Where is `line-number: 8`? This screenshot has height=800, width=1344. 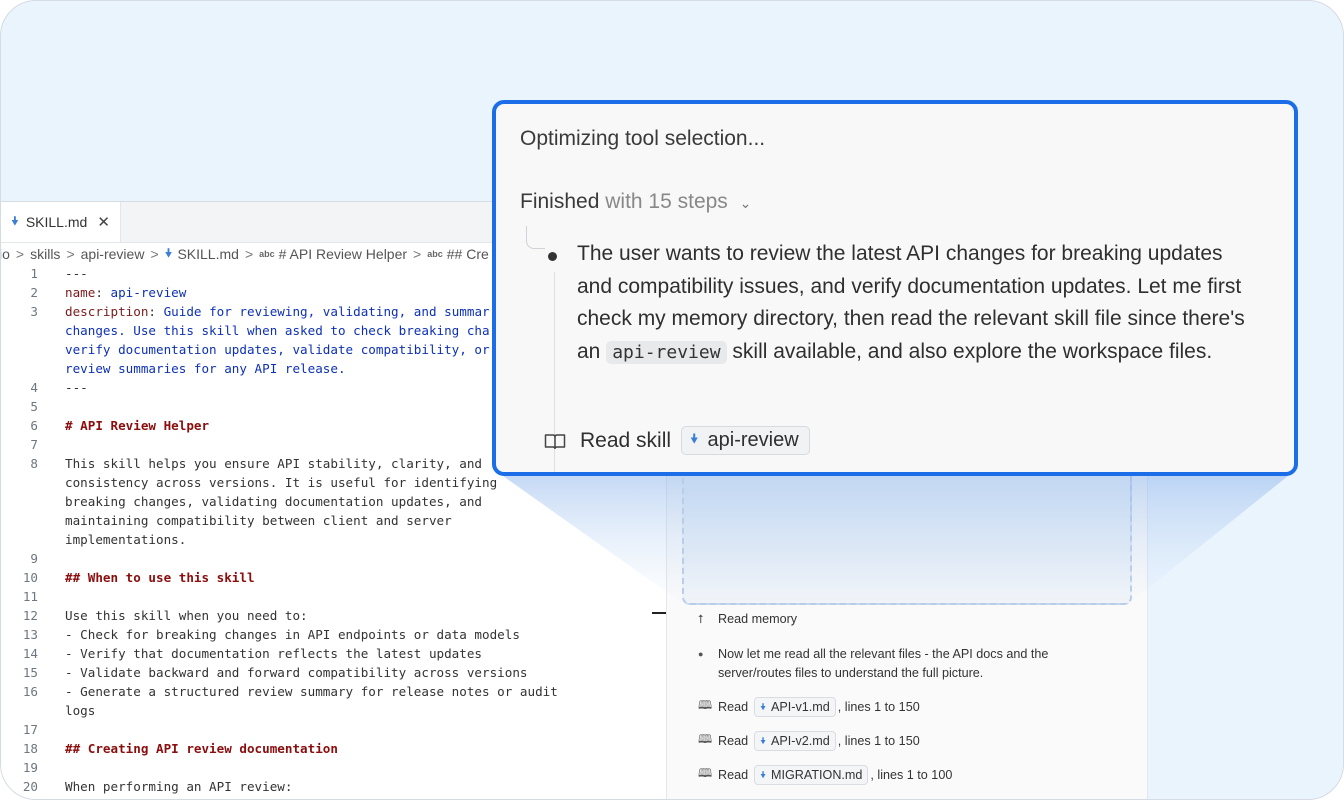 line-number: 8 is located at coordinates (34, 463).